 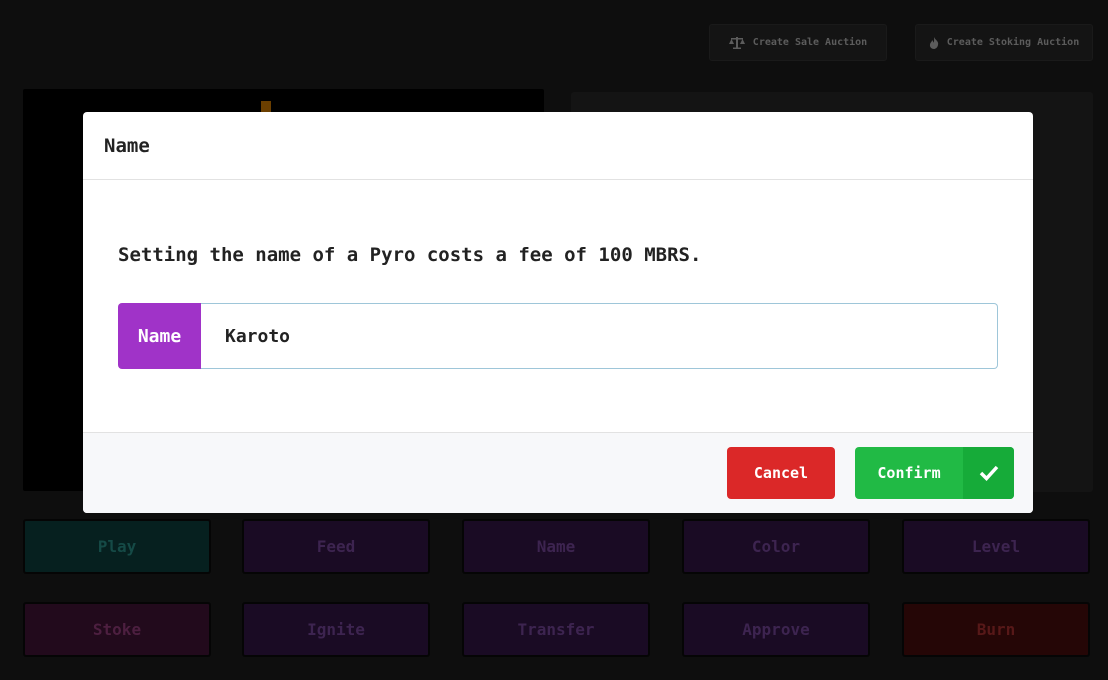 I want to click on cancel-button: Cancel, so click(x=781, y=473).